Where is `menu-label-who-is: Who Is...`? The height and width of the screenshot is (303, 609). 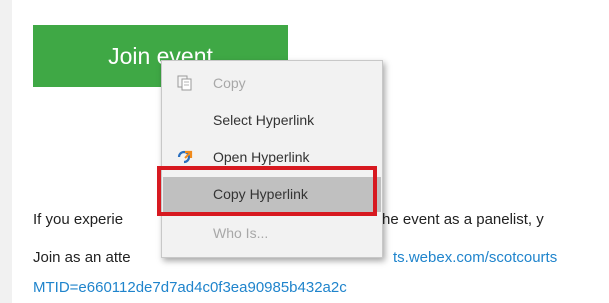
menu-label-who-is: Who Is... is located at coordinates (241, 233).